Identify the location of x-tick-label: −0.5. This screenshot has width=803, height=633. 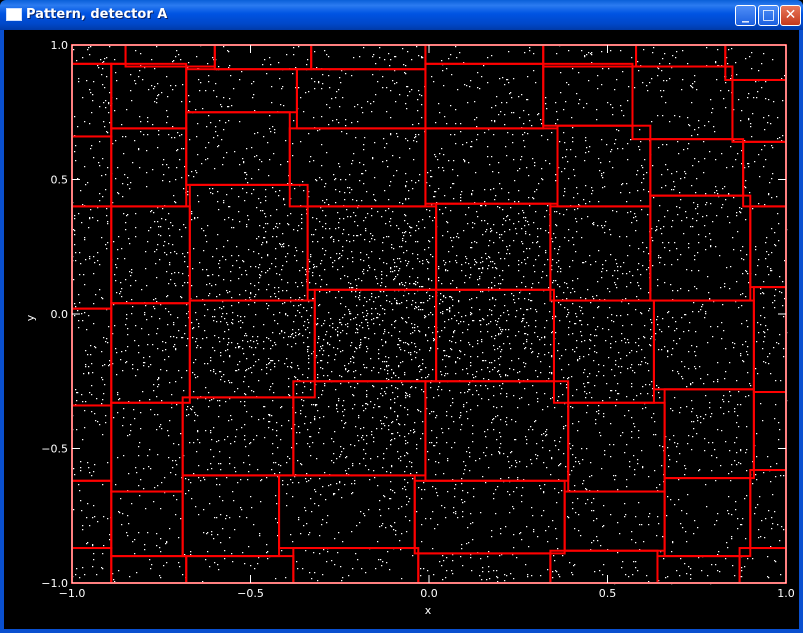
(250, 593).